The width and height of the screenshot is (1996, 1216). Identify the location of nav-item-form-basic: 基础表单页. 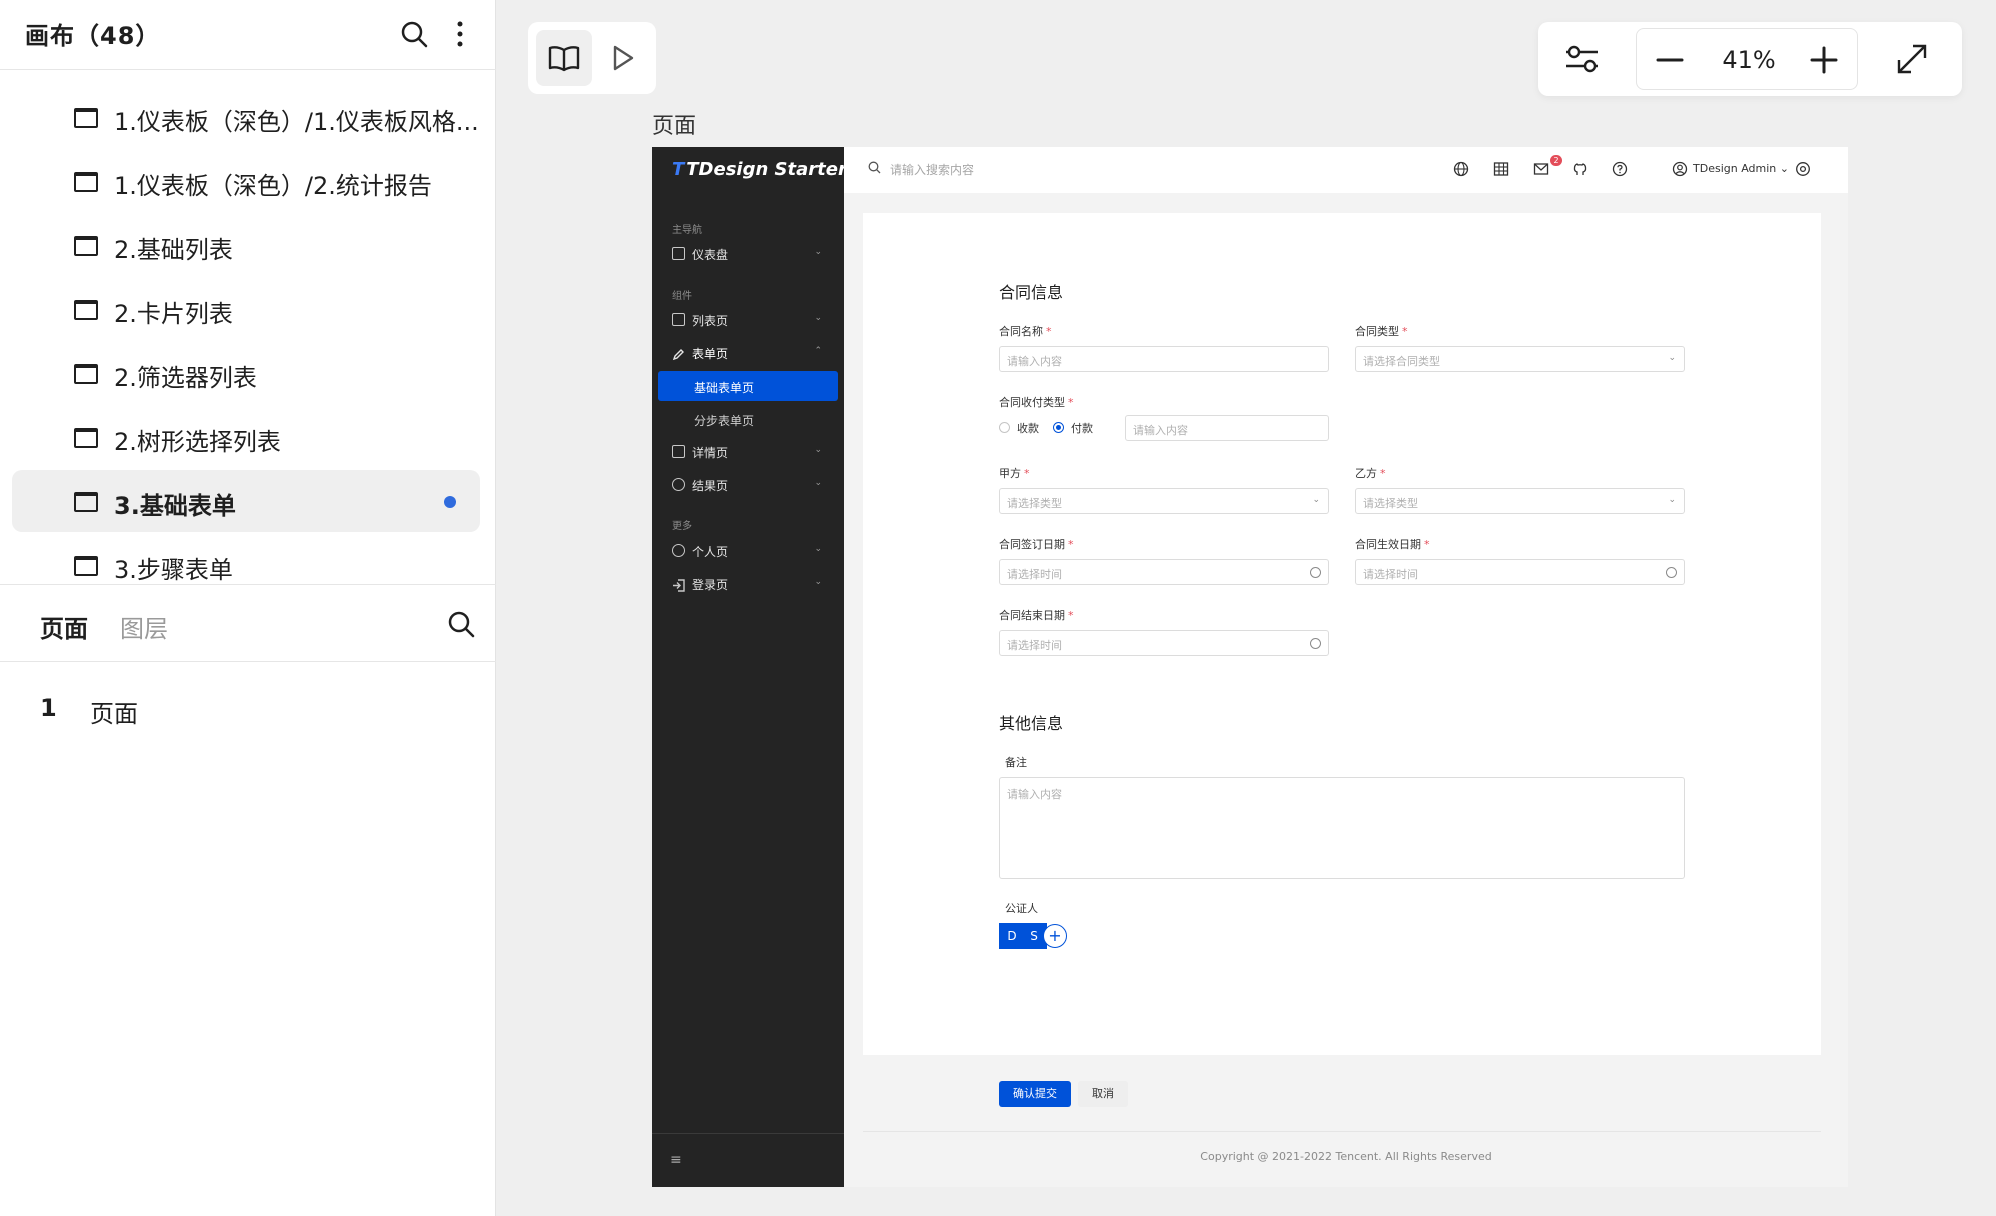
(748, 386).